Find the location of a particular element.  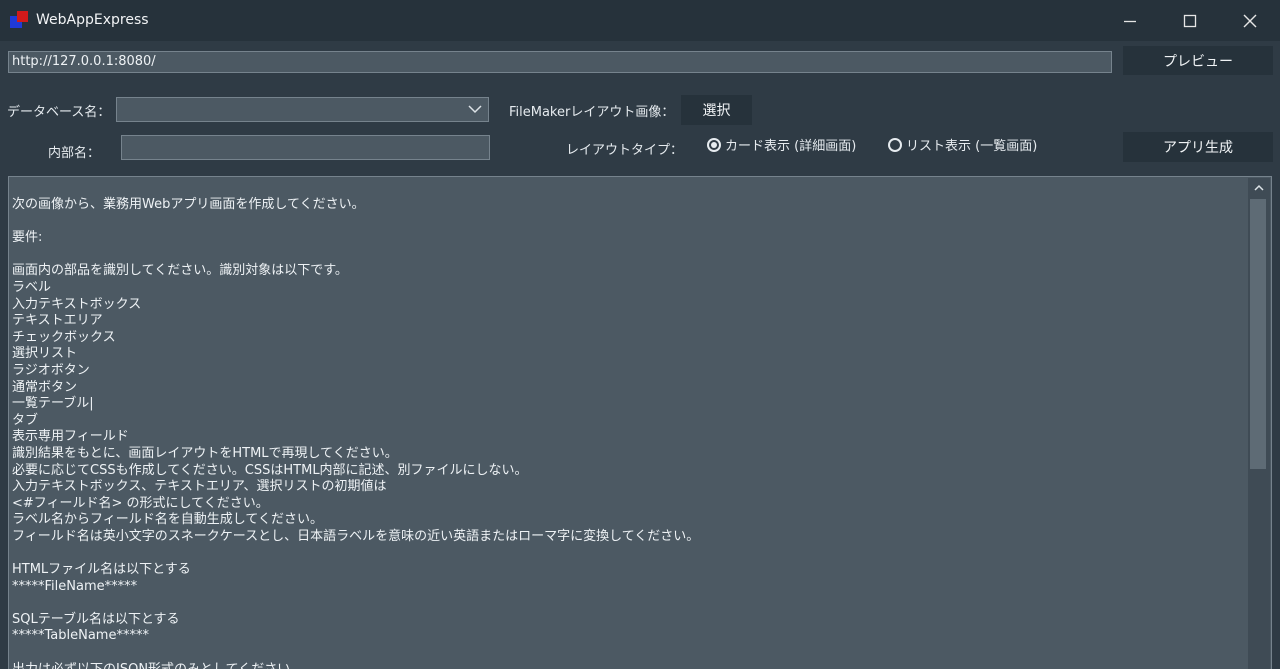

radio-unselected-icon is located at coordinates (895, 144).